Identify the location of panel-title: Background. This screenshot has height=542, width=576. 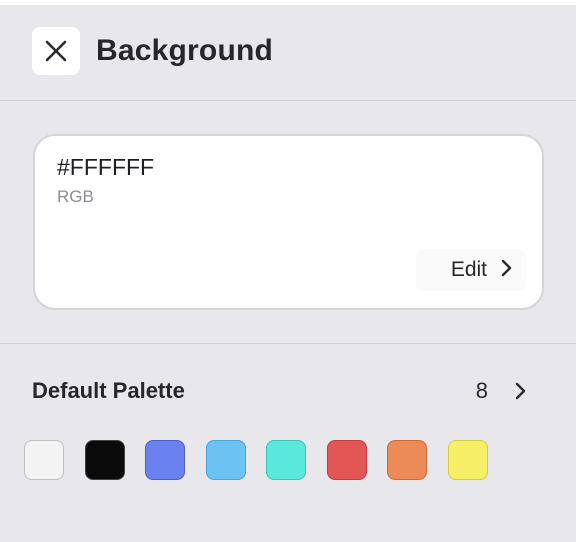
(185, 50).